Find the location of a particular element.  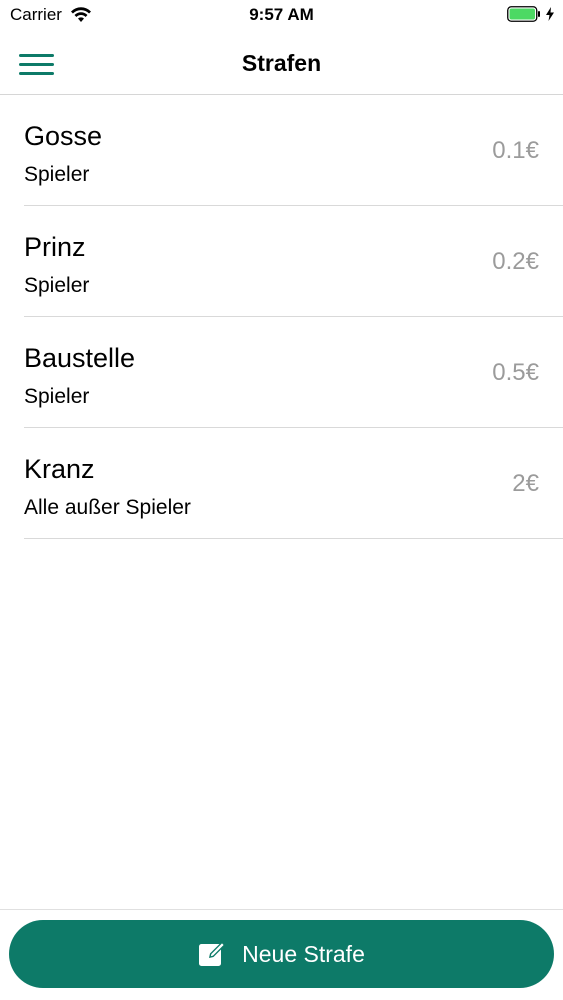

status-bar: Carrier 9:57 AM is located at coordinates (281, 16).